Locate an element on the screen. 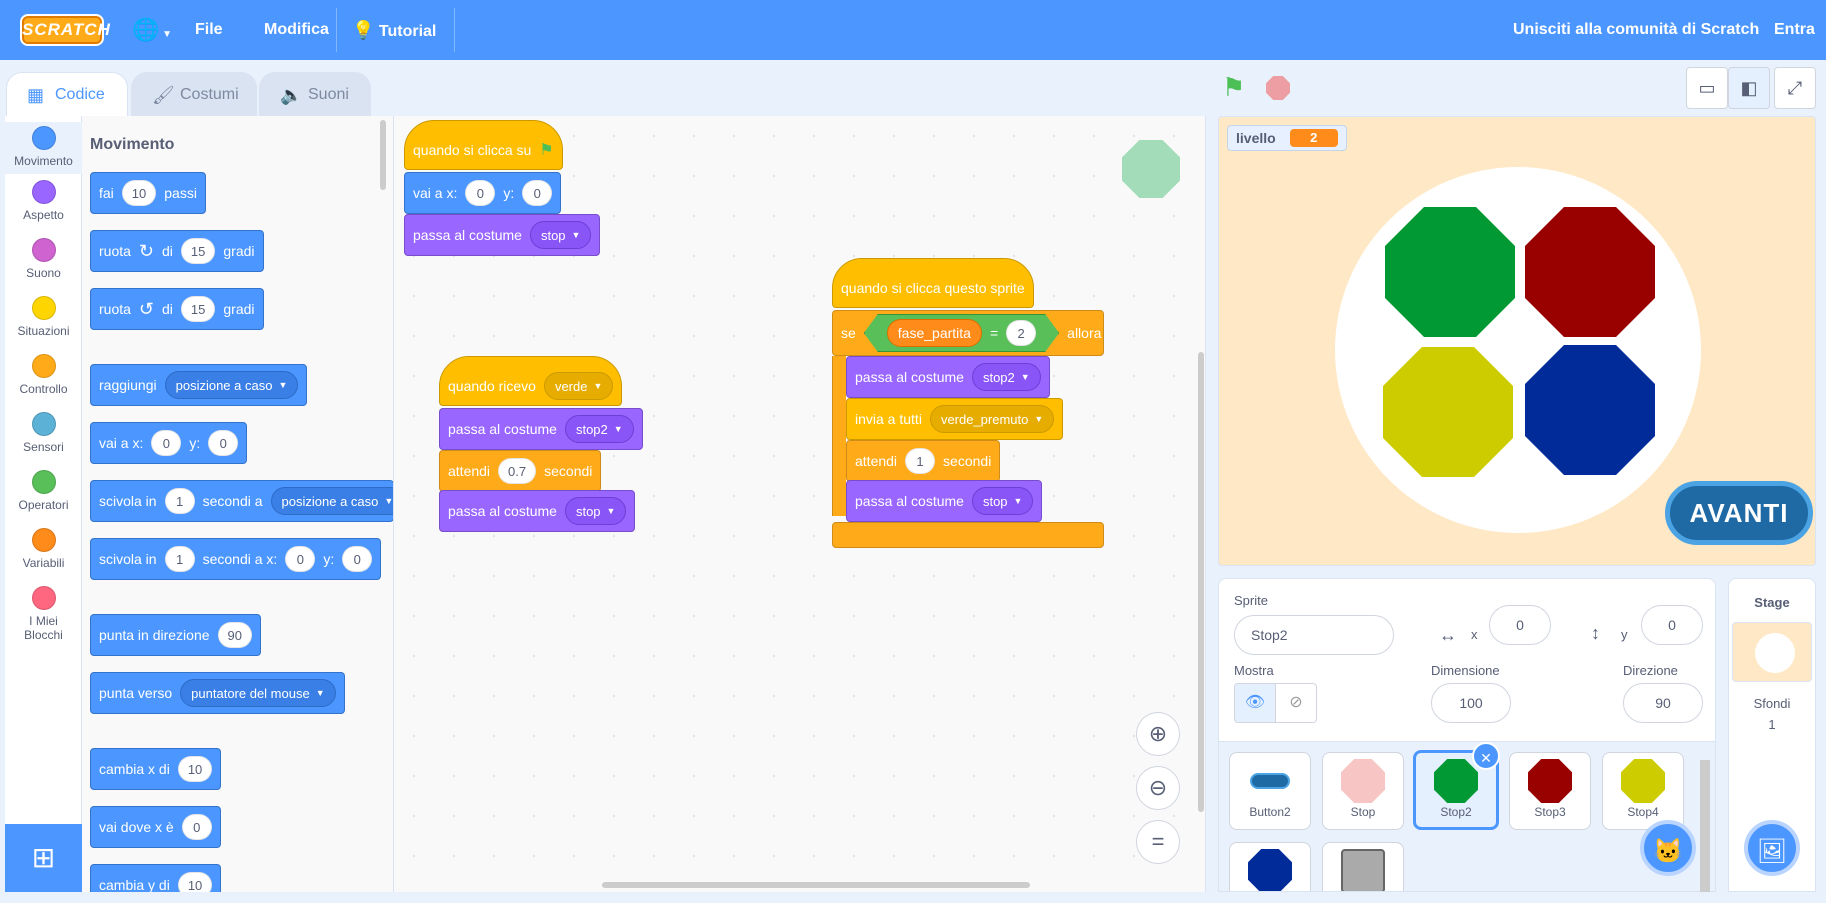  stop-button is located at coordinates (1278, 88).